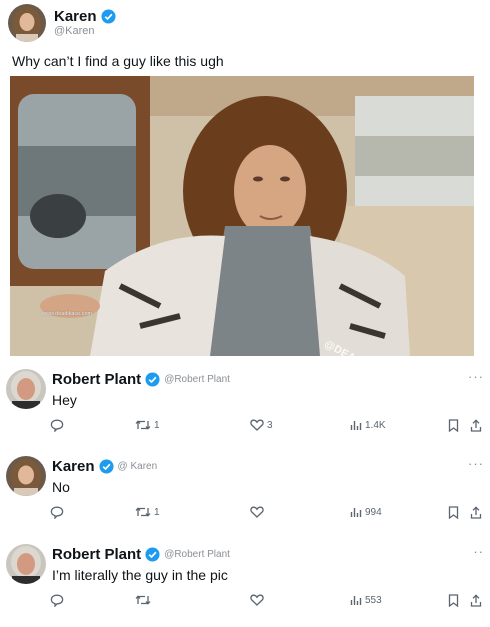  What do you see at coordinates (75, 17) in the screenshot?
I see `post-author-name: Karen` at bounding box center [75, 17].